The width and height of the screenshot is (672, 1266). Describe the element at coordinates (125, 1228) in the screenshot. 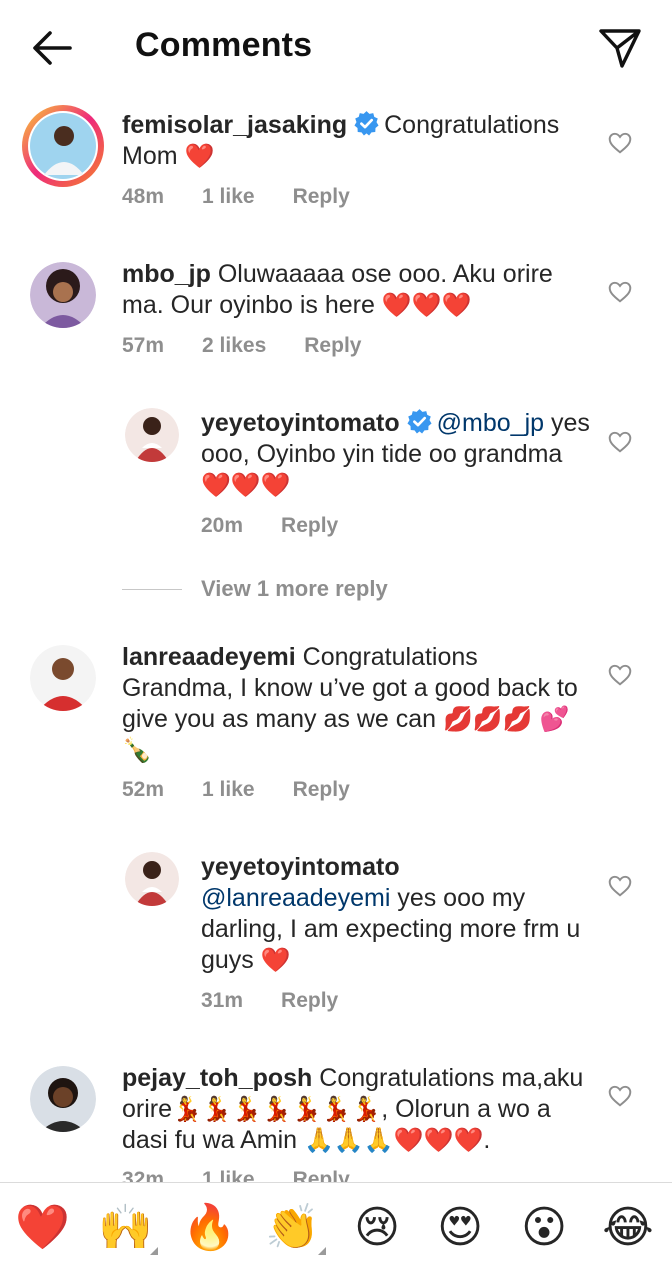

I see `emoji-raised-hands-button: 🙌` at that location.